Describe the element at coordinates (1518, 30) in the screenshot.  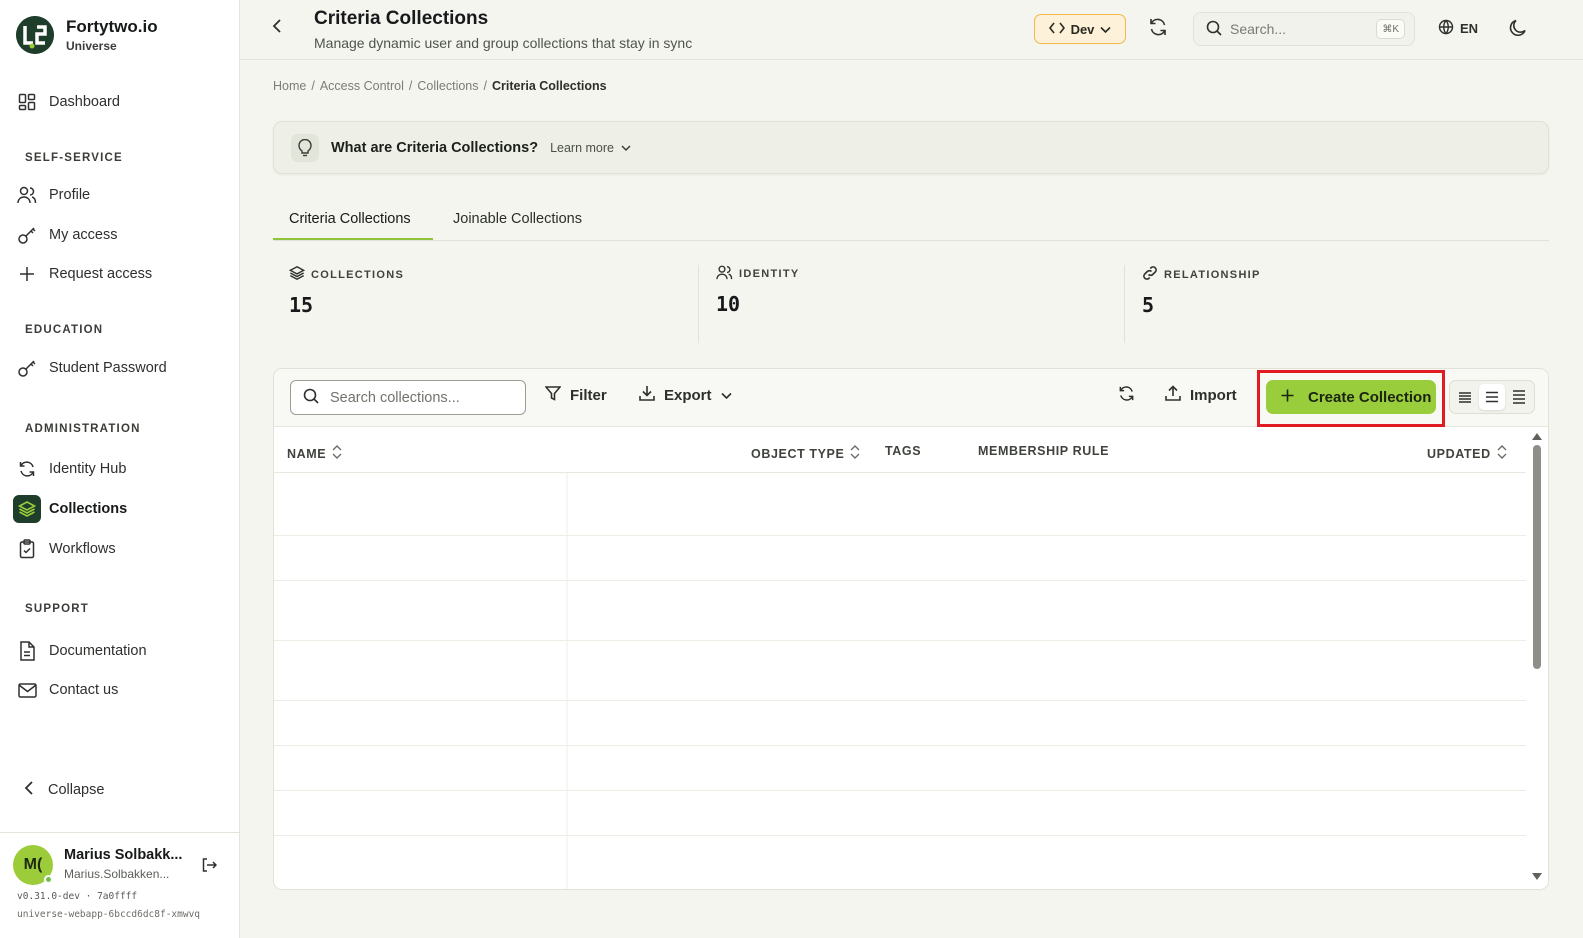
I see `moon-icon` at that location.